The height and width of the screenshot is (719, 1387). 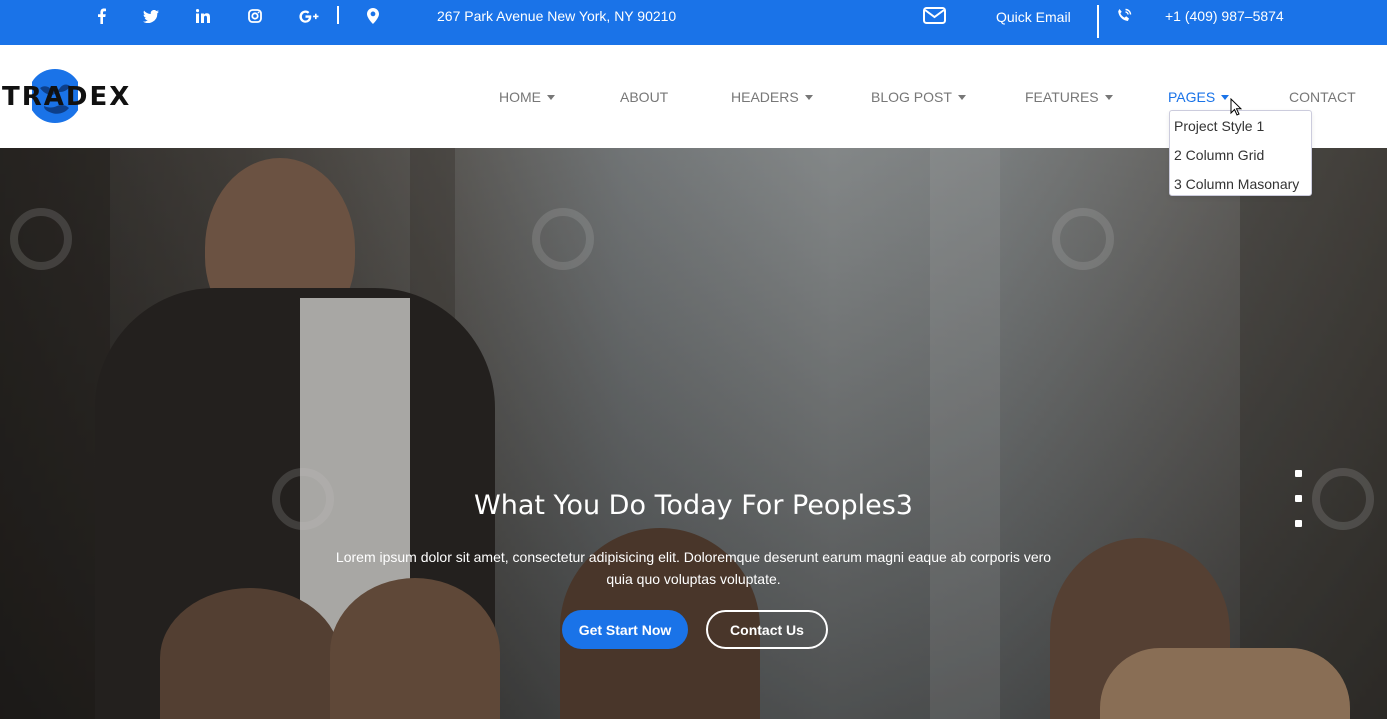 I want to click on nav-contact: CONTACT, so click(x=1322, y=97).